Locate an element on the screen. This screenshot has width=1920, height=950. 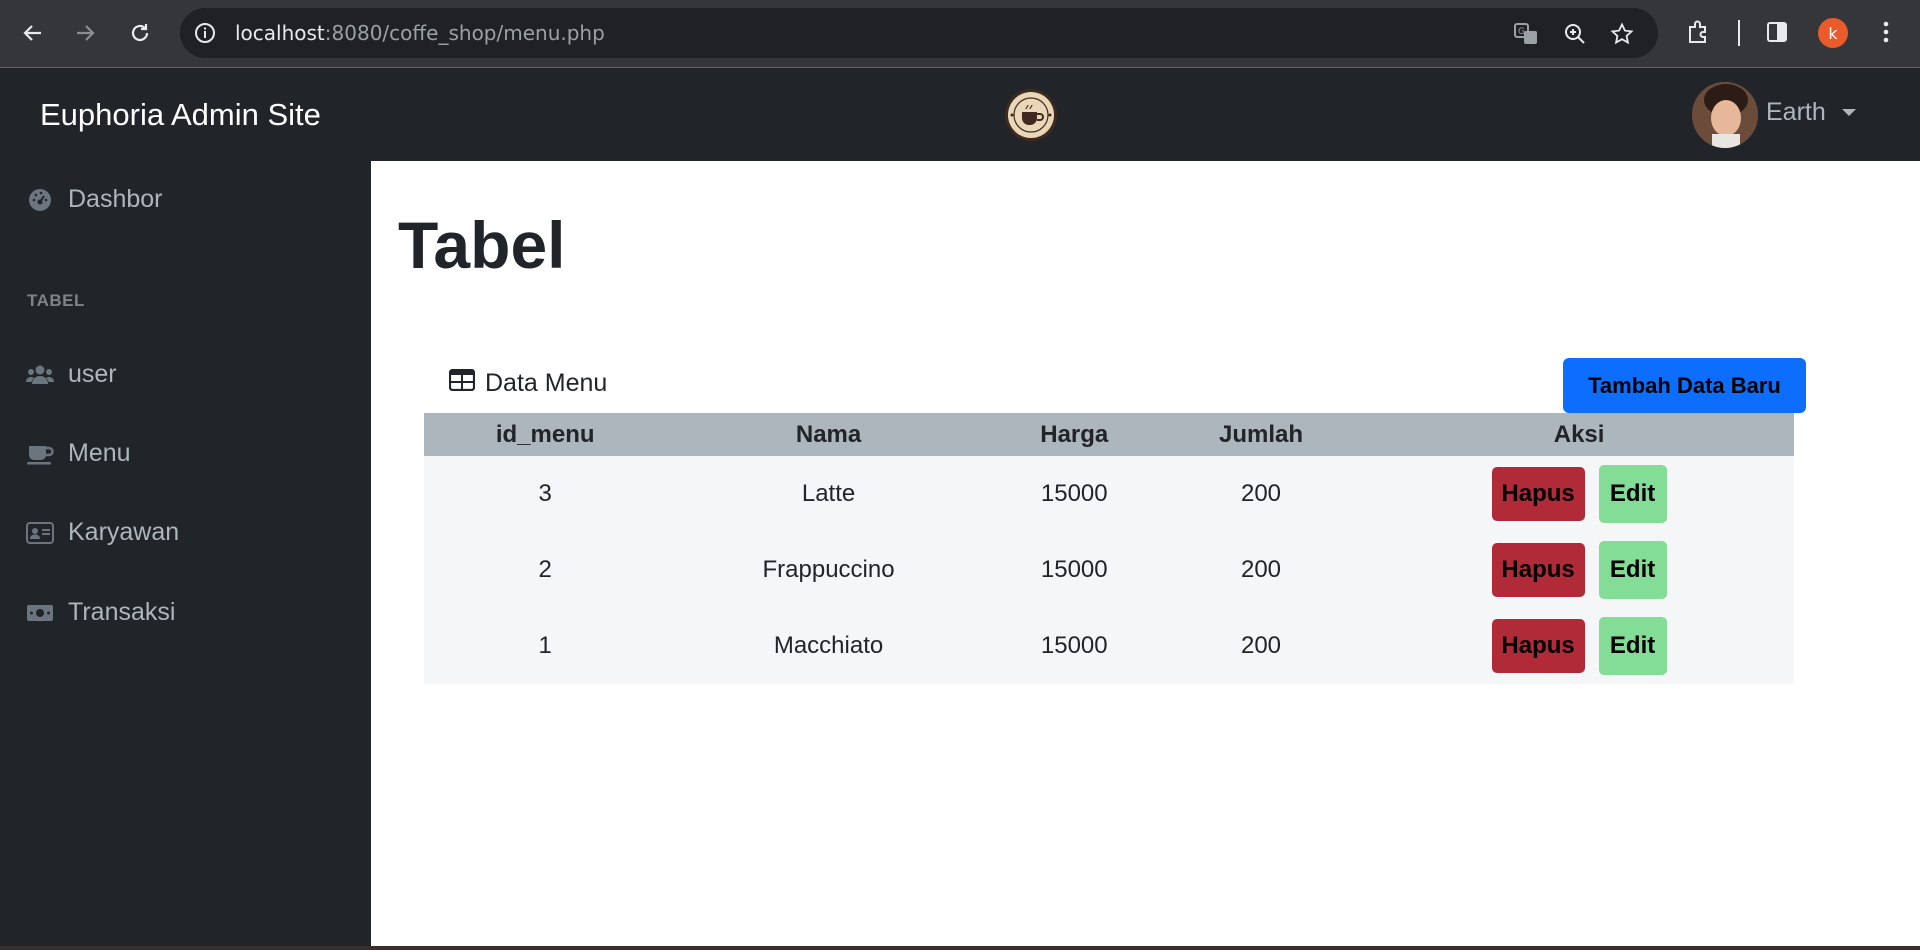
back-button is located at coordinates (33, 33).